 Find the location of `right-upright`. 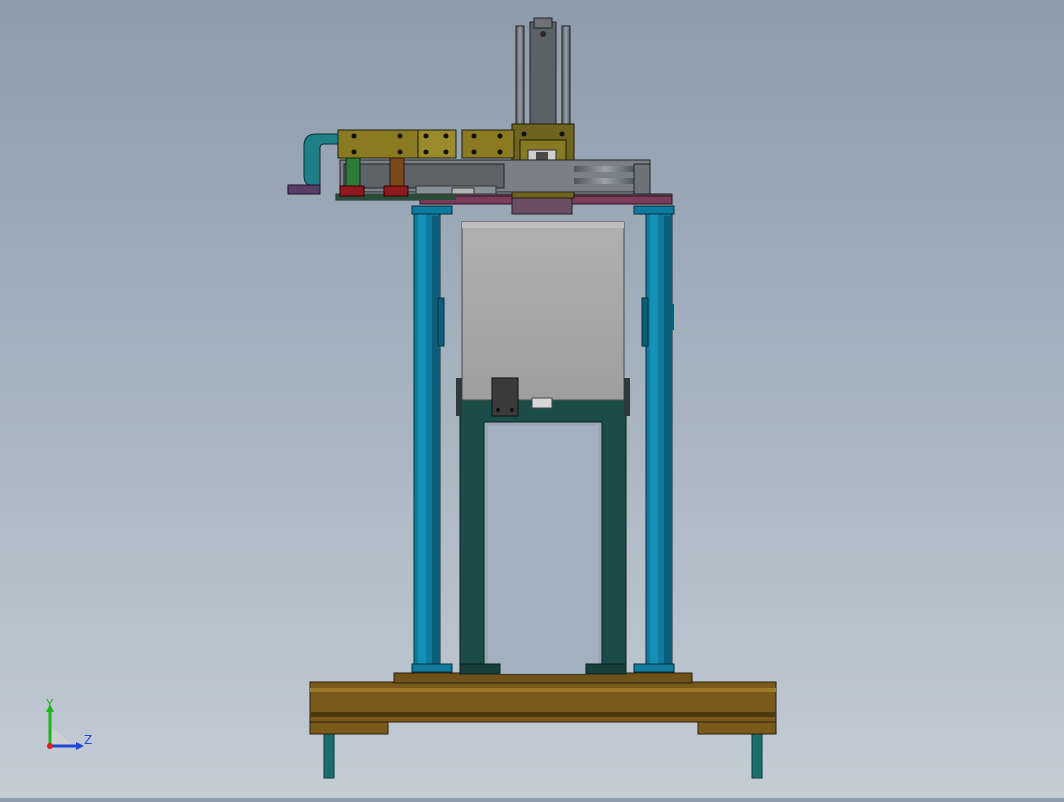

right-upright is located at coordinates (654, 439).